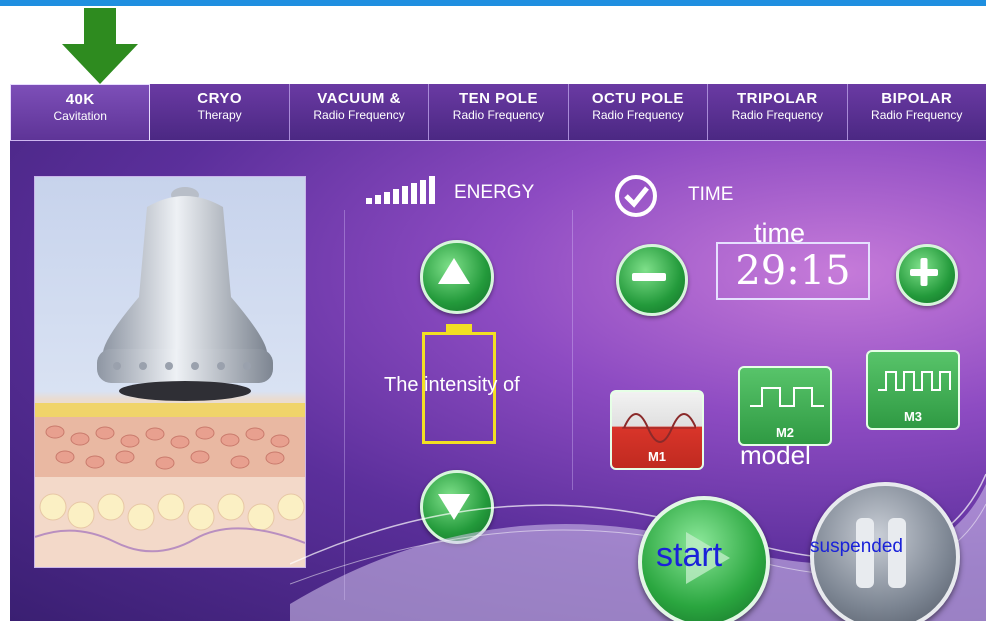 Image resolution: width=986 pixels, height=621 pixels. I want to click on tab-subtitle: Cavitation, so click(80, 116).